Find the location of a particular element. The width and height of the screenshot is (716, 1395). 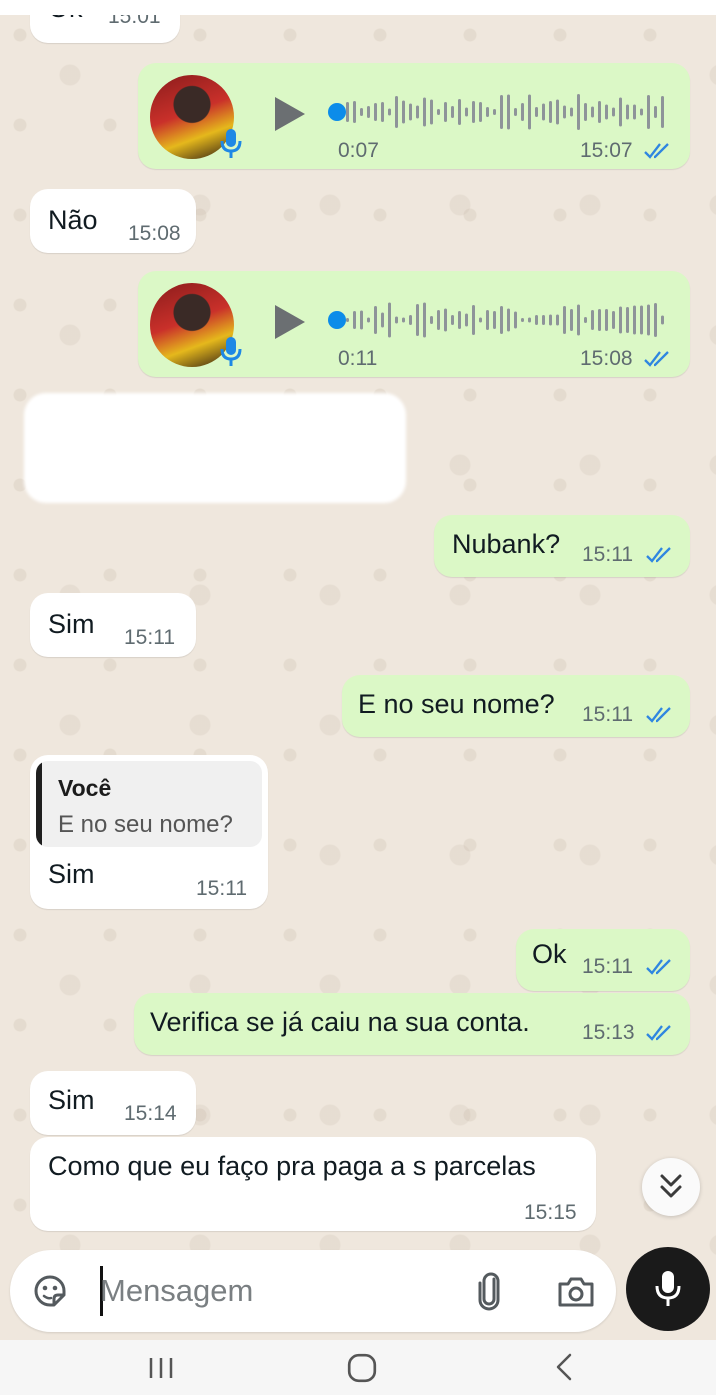

recents-icon is located at coordinates (161, 1367).